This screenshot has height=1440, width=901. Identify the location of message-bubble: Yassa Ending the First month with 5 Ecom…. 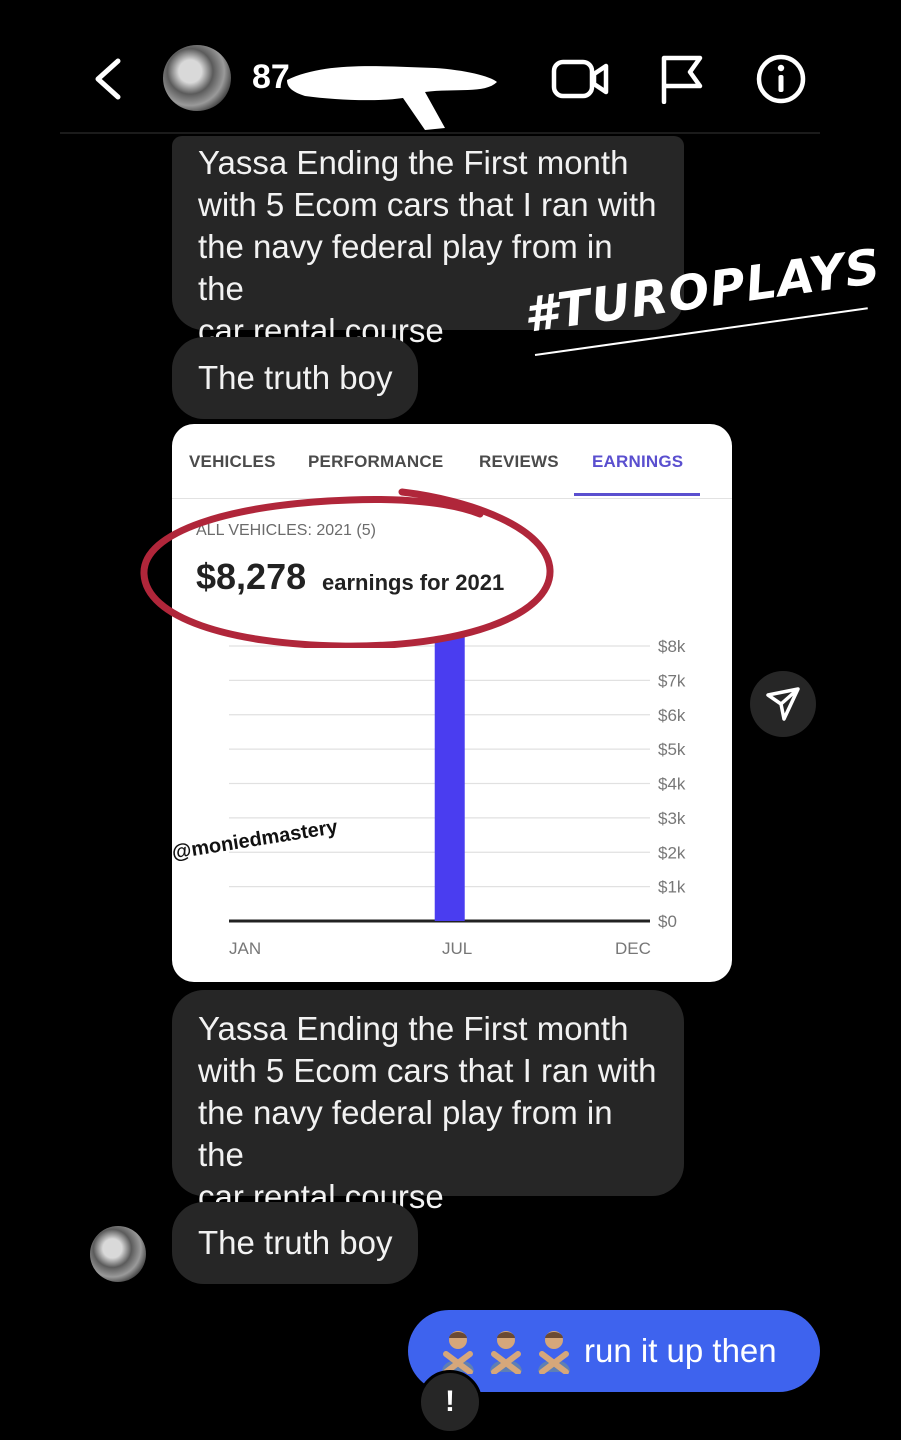
(428, 1102).